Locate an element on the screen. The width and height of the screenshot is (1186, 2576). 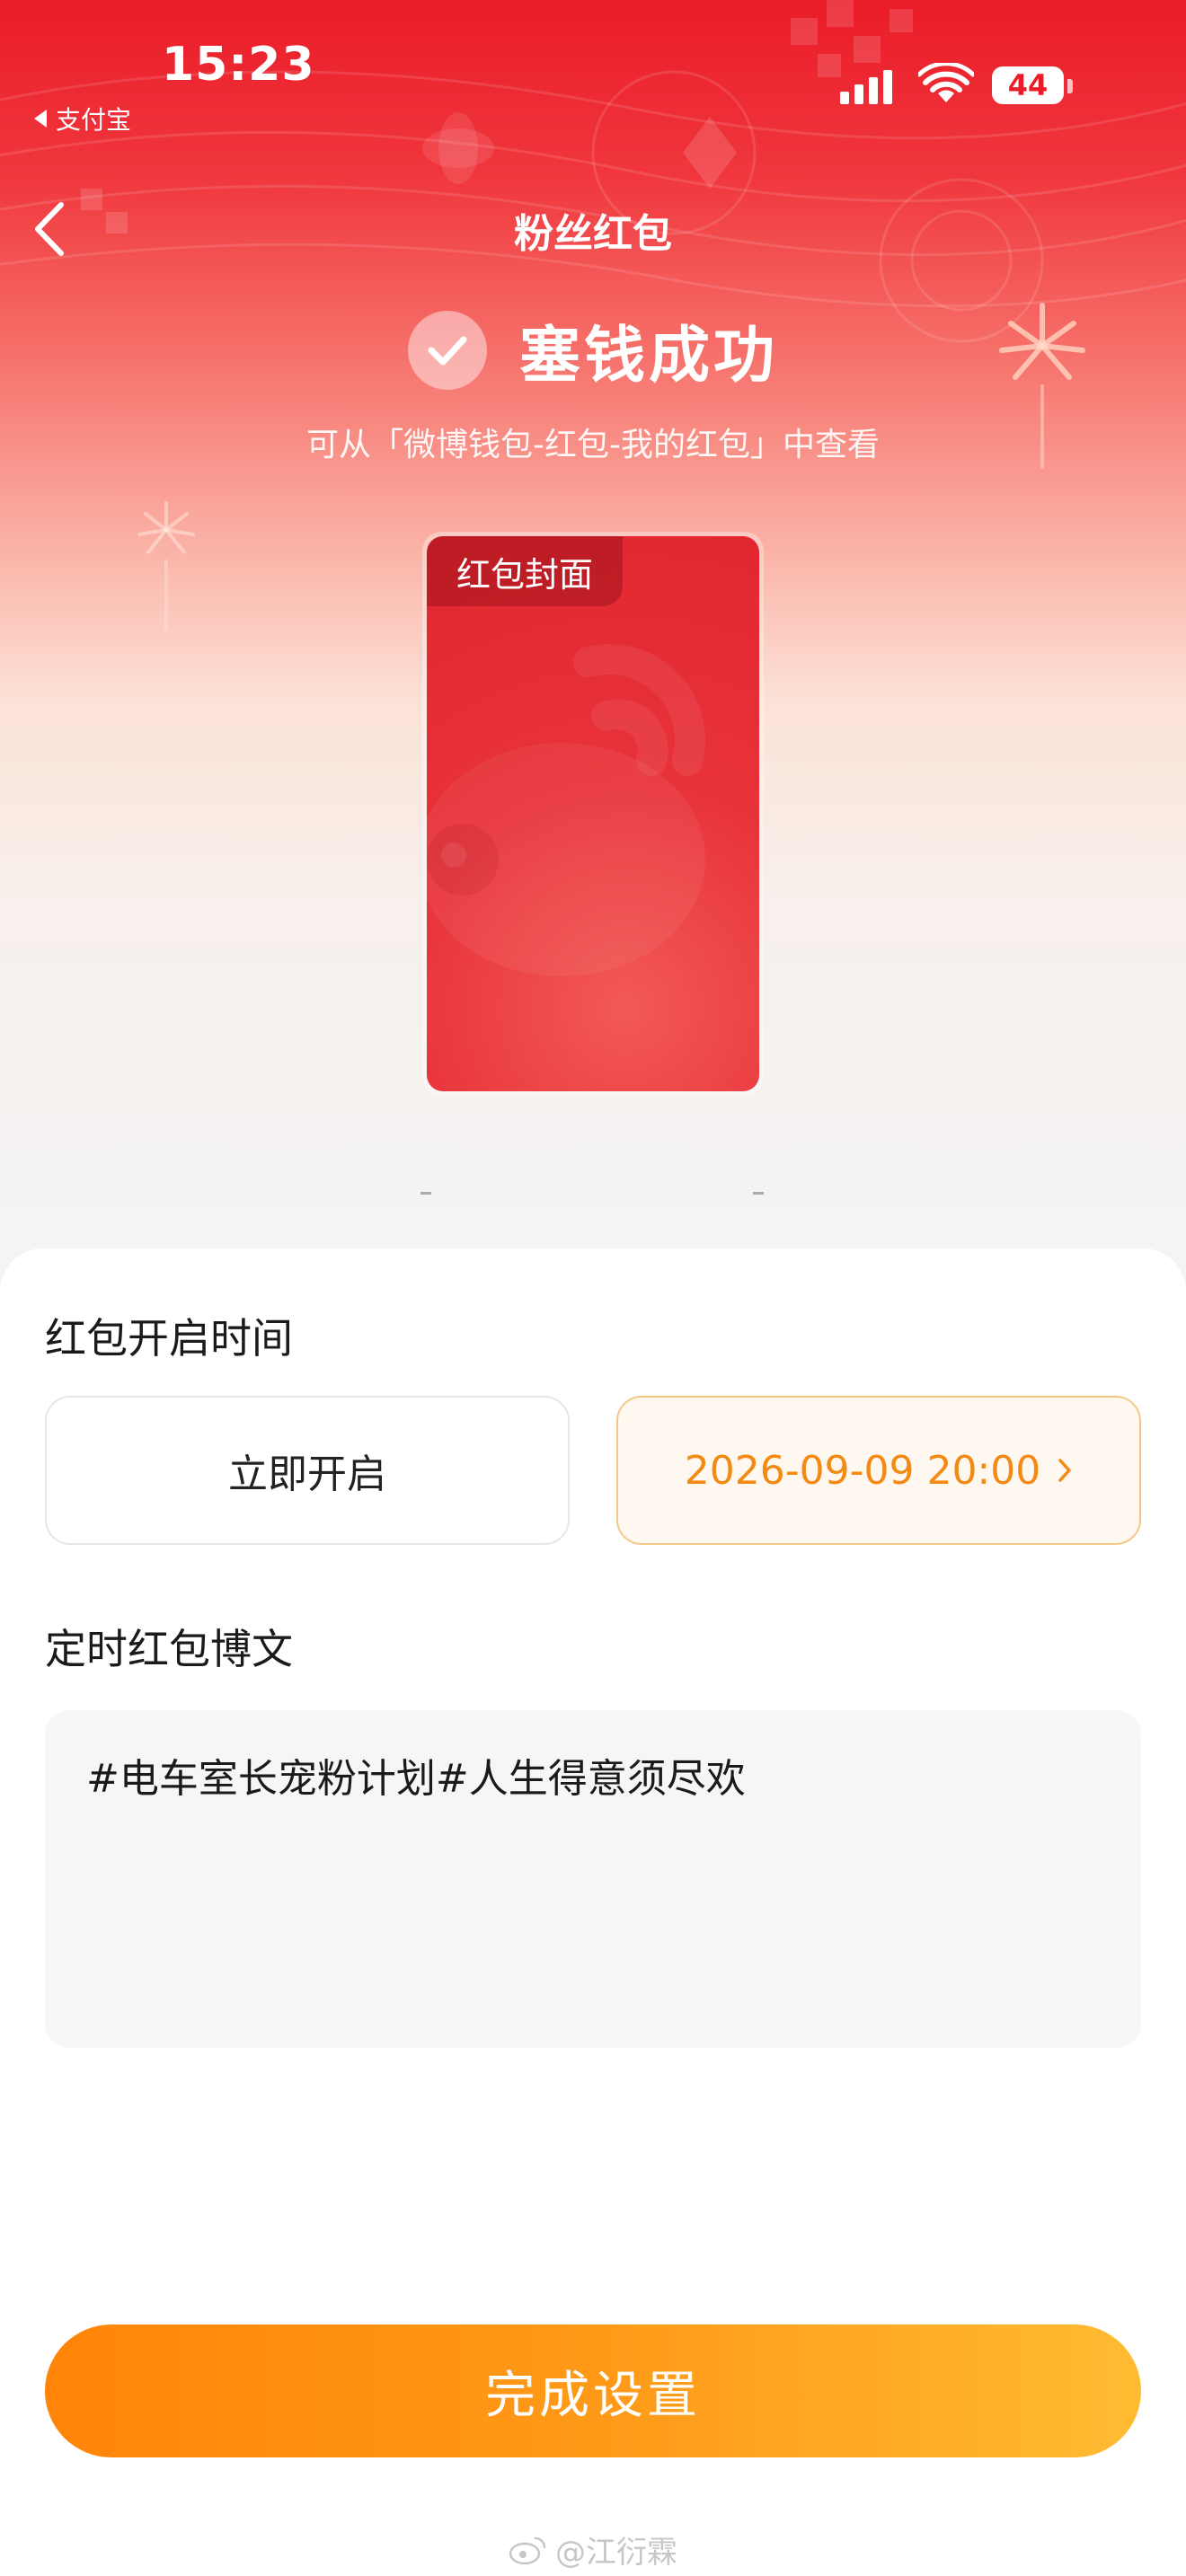
red-envelope-preview: 红包封面 is located at coordinates (593, 814).